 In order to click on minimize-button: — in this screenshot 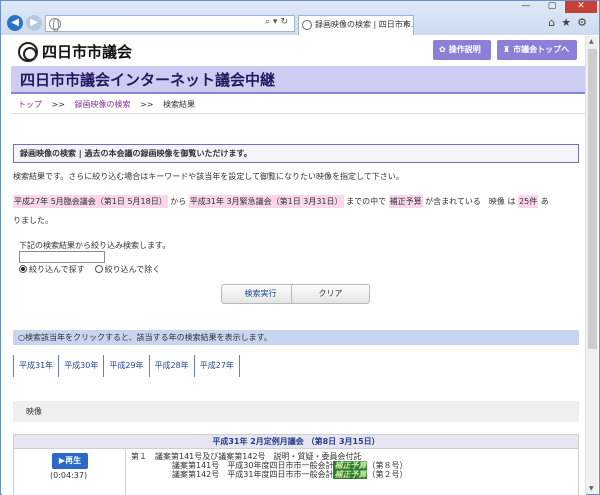, I will do `click(526, 7)`.